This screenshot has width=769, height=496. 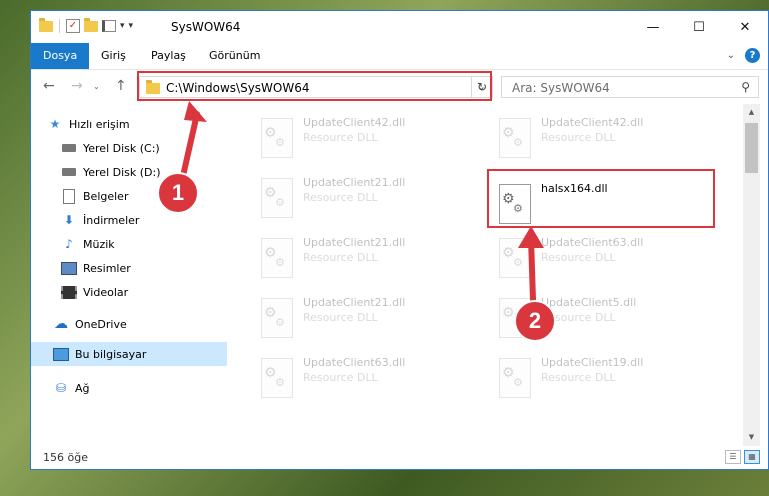 I want to click on documents-icon, so click(x=69, y=196).